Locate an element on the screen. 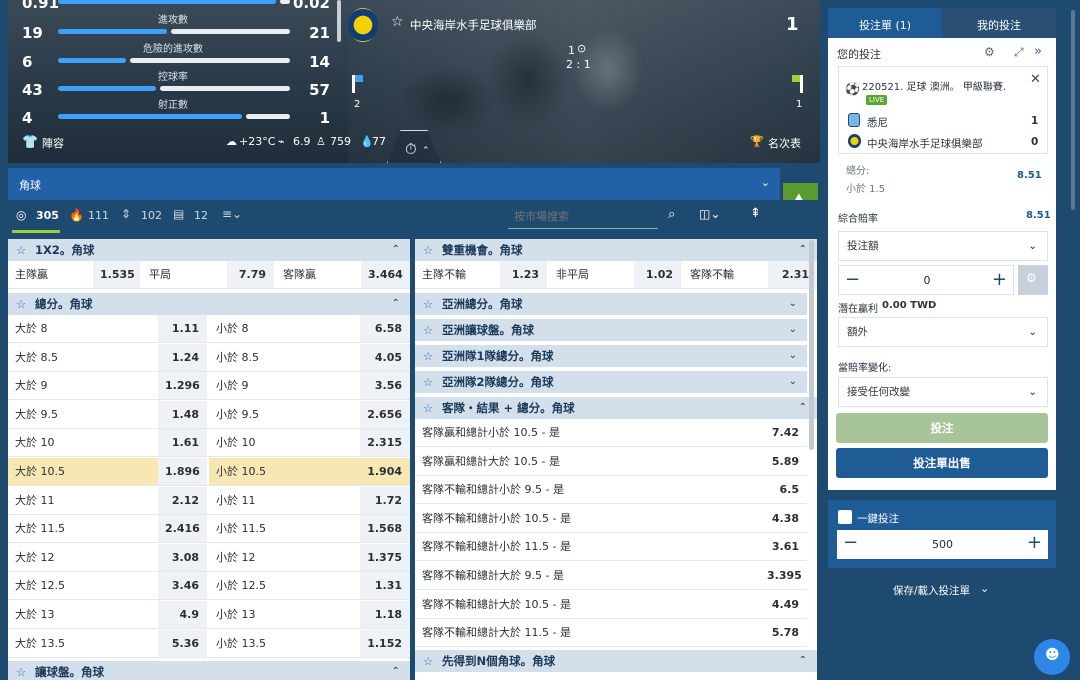 This screenshot has height=680, width=1080. list-menu-icon: ≡⌄ is located at coordinates (232, 214).